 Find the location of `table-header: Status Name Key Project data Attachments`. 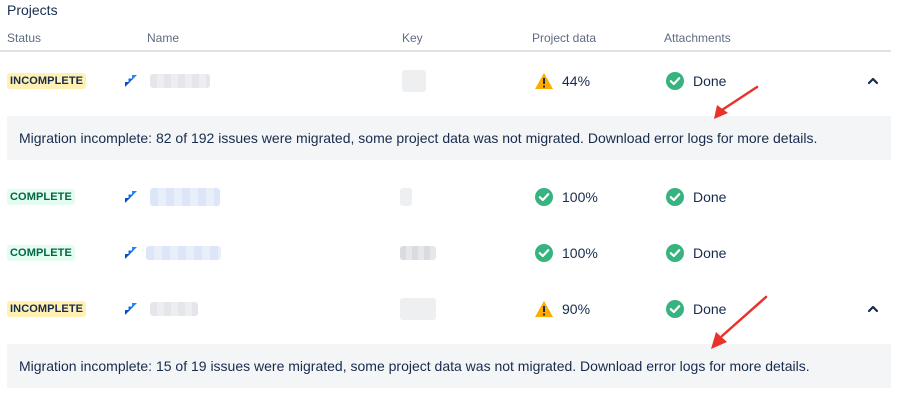

table-header: Status Name Key Project data Attachments is located at coordinates (445, 41).